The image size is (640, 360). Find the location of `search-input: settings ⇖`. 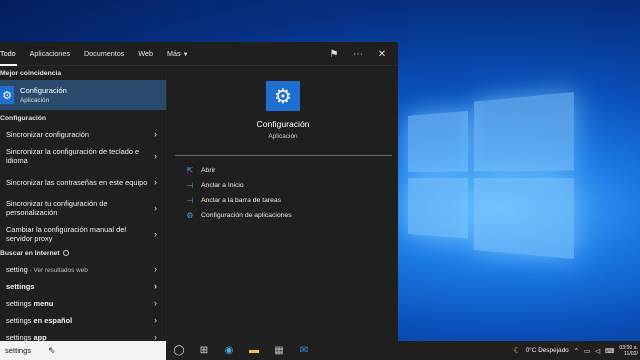

search-input: settings ⇖ is located at coordinates (83, 350).